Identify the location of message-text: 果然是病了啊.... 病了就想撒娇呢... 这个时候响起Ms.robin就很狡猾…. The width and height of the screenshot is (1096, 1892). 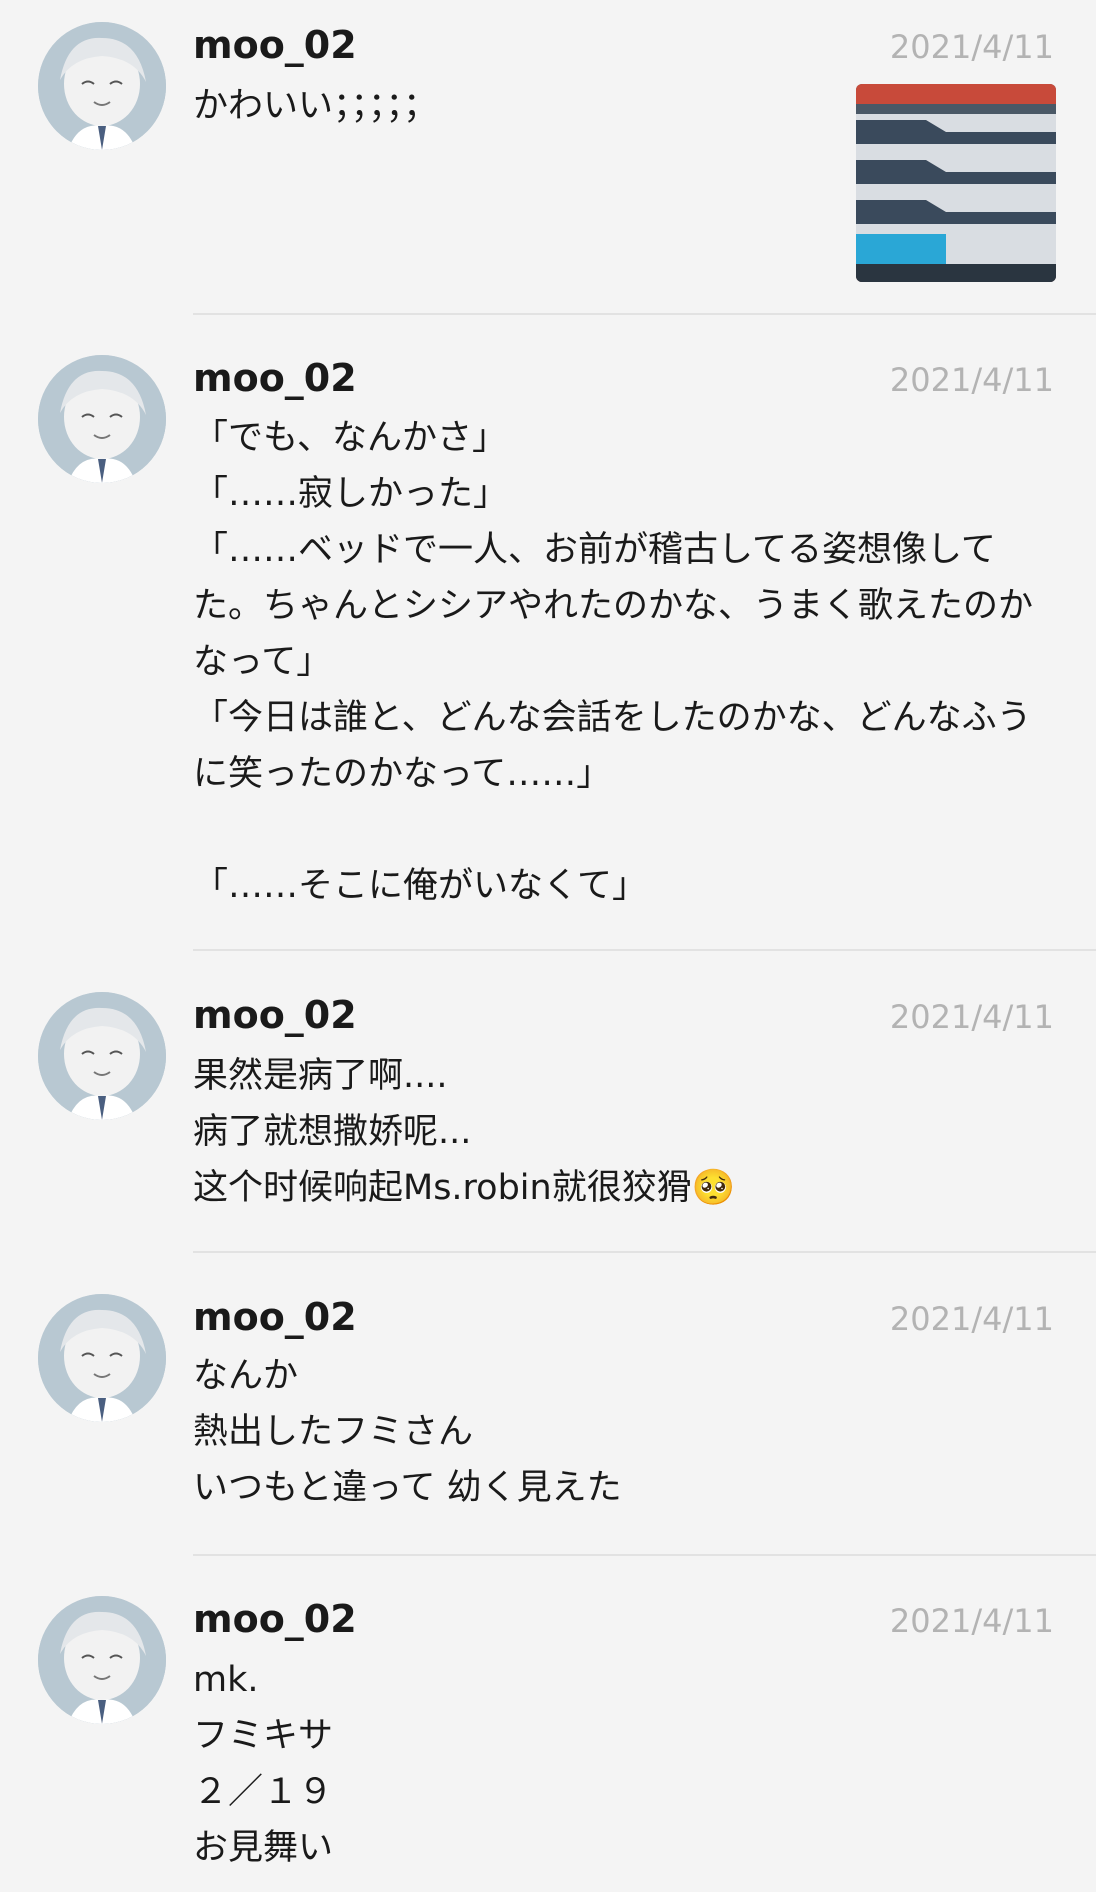
(464, 1132).